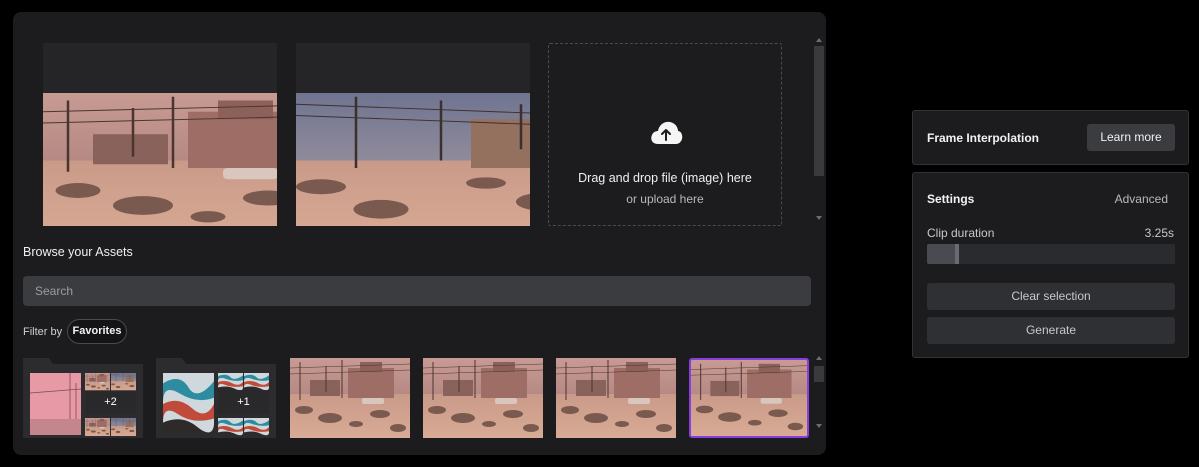  Describe the element at coordinates (1050, 137) in the screenshot. I see `frame-interpolation-card: Frame Interpolation Learn more` at that location.